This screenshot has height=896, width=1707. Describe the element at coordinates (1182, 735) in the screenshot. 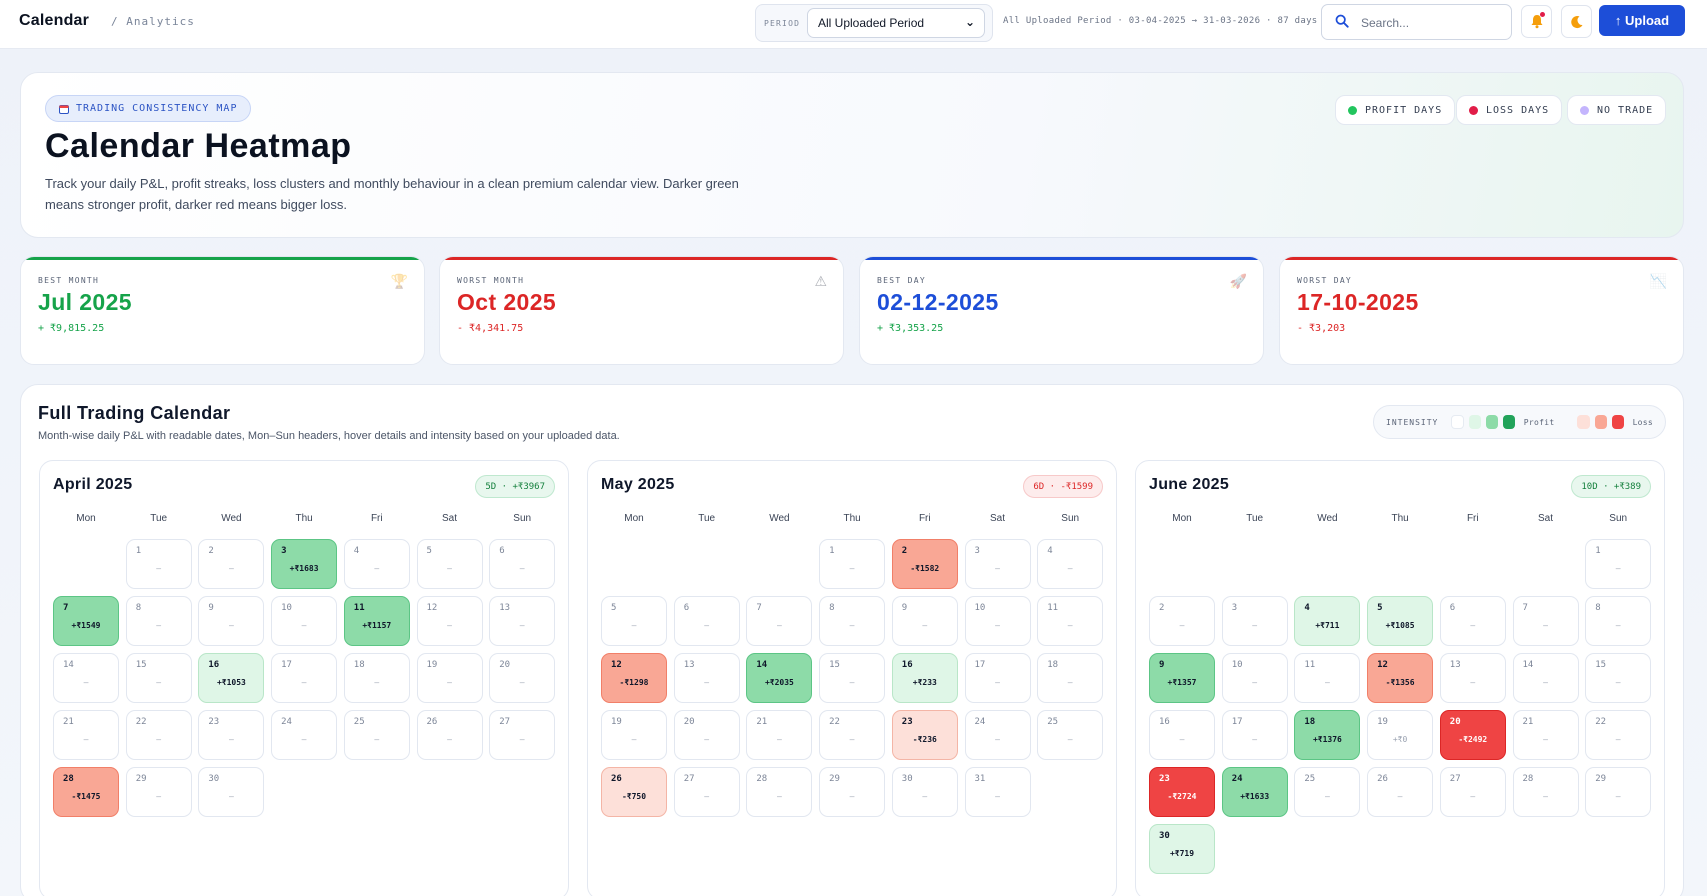

I see `calendar-day-cell: 16–` at that location.